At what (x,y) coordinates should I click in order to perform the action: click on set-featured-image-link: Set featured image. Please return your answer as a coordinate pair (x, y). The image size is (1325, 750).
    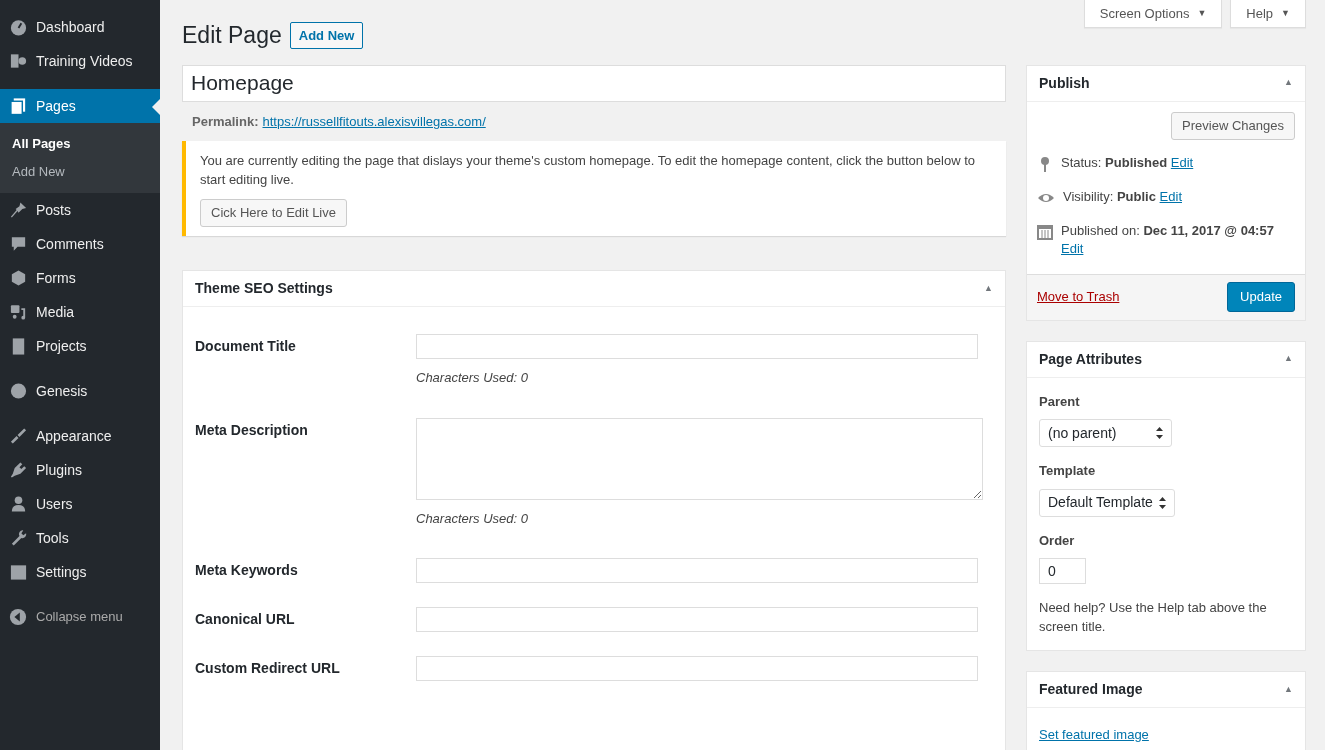
    Looking at the image, I should click on (1094, 734).